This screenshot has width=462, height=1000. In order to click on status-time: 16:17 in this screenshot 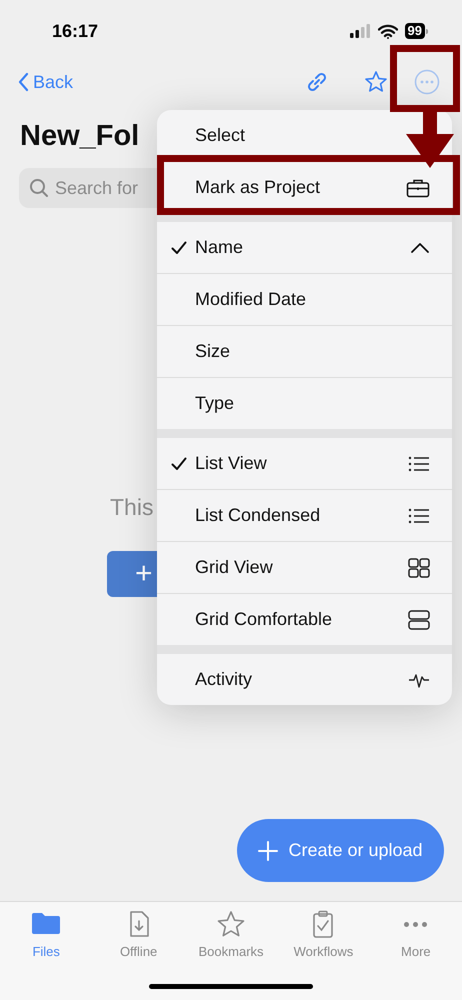, I will do `click(75, 31)`.